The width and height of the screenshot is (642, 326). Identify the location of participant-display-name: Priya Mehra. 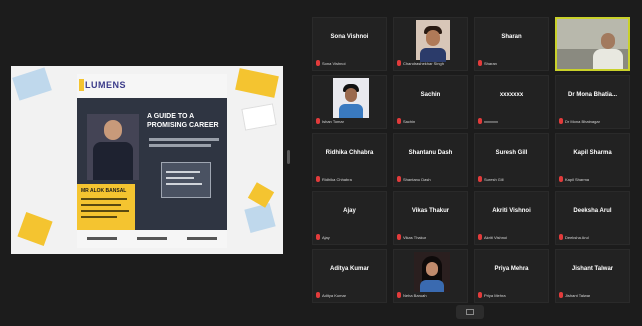
(511, 269).